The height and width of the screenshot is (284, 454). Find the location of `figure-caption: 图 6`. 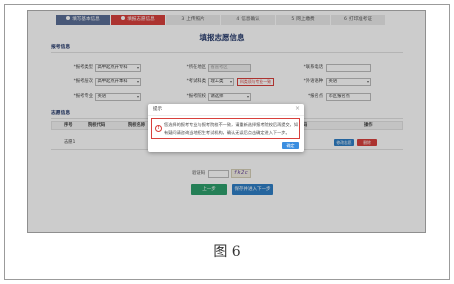

figure-caption: 图 6 is located at coordinates (227, 252).